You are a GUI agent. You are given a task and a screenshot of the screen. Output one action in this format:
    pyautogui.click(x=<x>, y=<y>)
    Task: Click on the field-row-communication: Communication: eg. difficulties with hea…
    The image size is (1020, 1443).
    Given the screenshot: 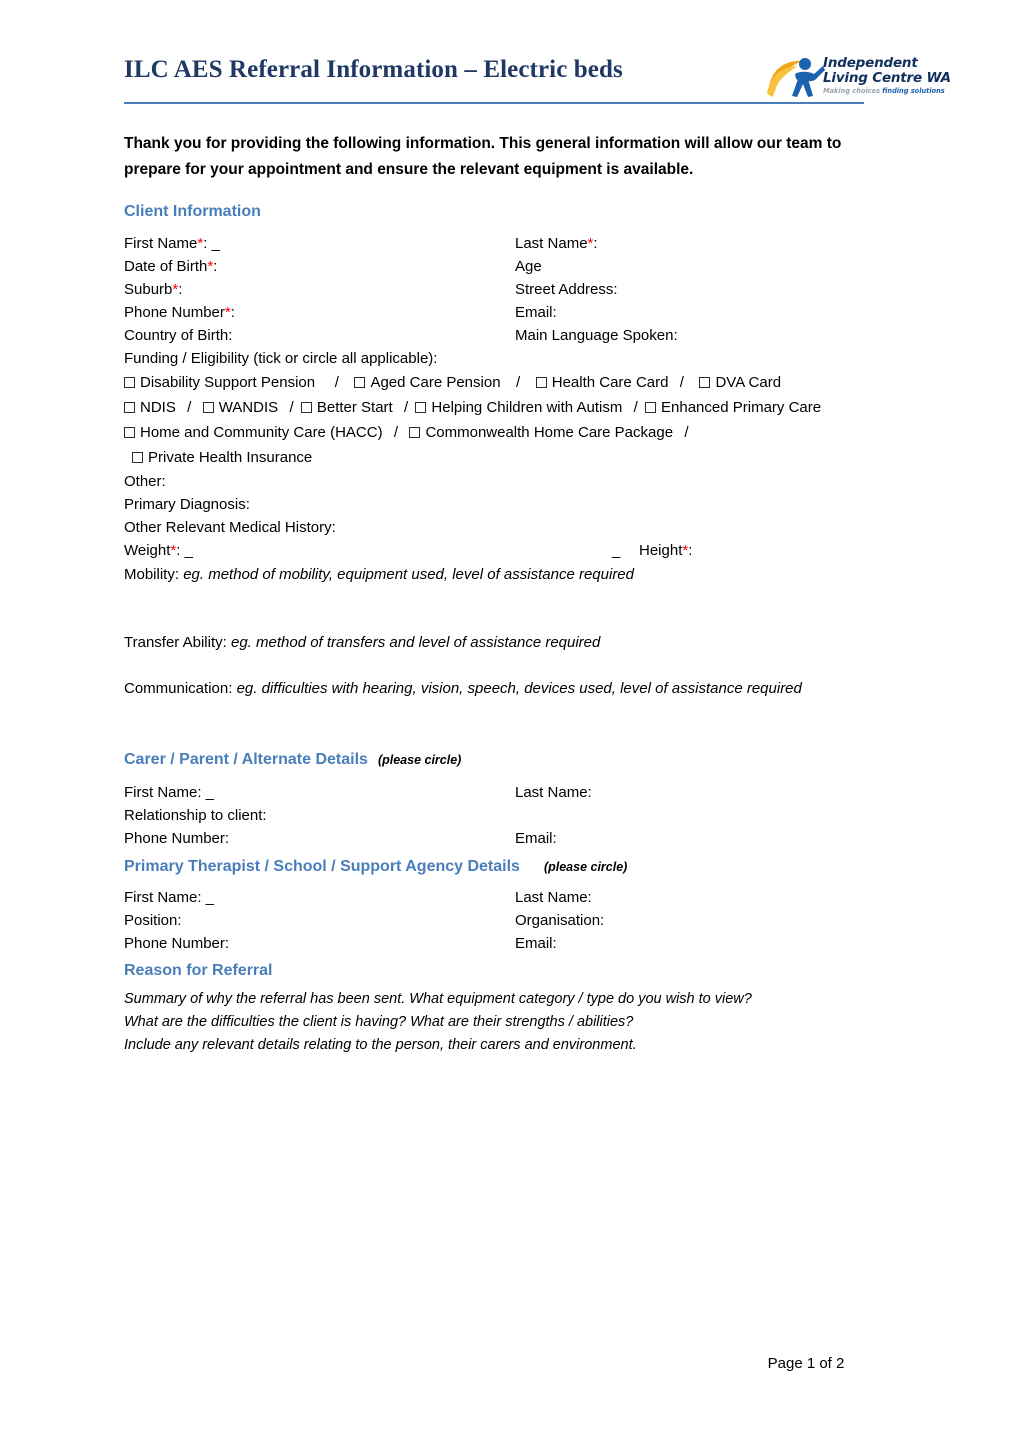 What is the action you would take?
    pyautogui.click(x=463, y=688)
    